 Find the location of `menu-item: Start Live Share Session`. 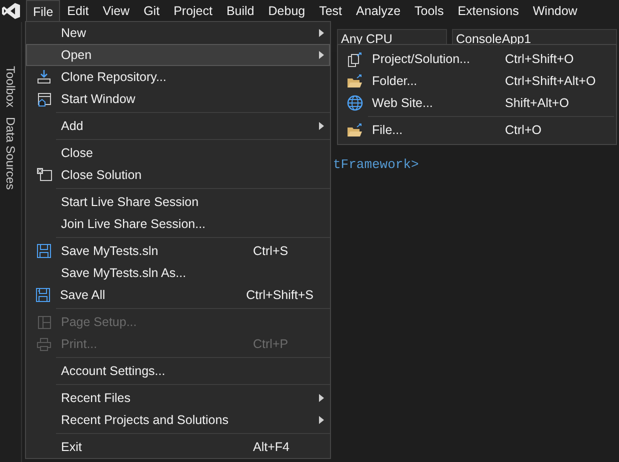

menu-item: Start Live Share Session is located at coordinates (178, 202).